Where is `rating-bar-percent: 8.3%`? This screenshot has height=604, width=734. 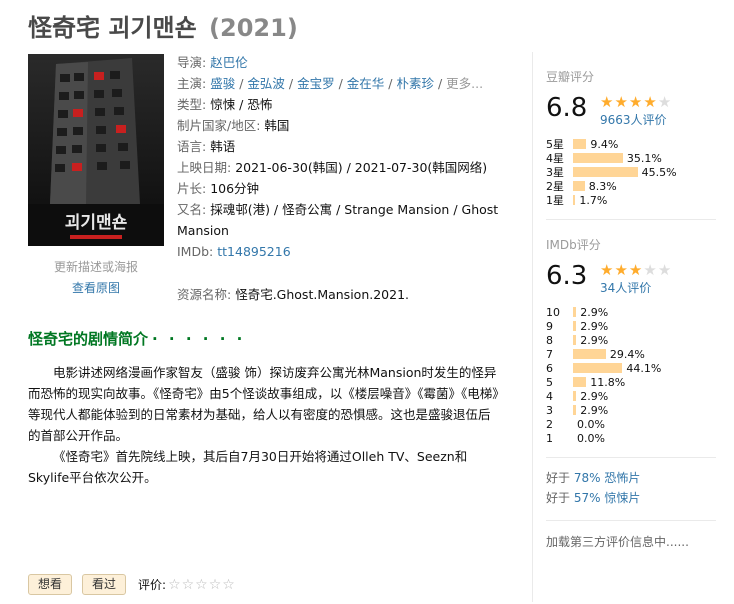 rating-bar-percent: 8.3% is located at coordinates (602, 186).